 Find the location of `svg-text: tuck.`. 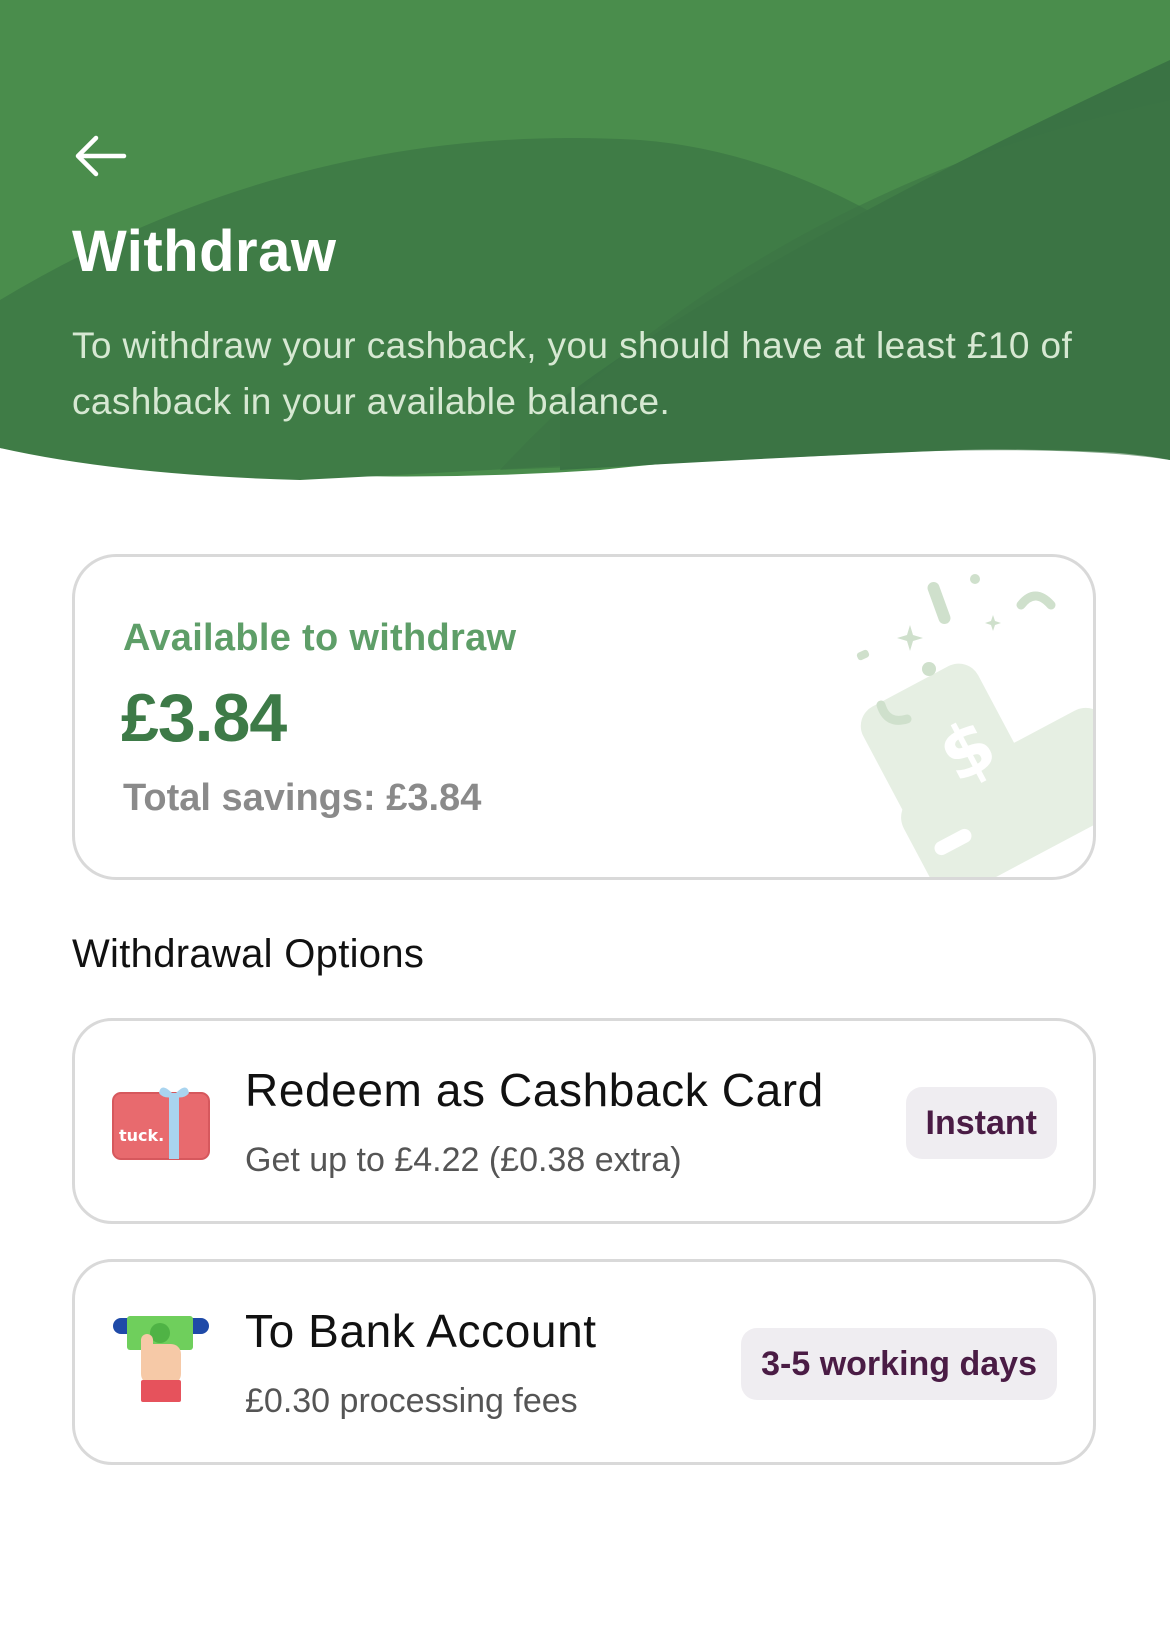

svg-text: tuck. is located at coordinates (141, 1135).